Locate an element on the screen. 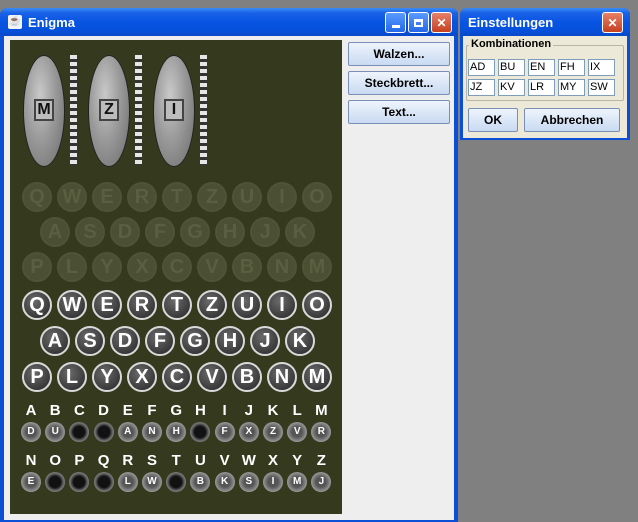 This screenshot has width=638, height=522. close-icon: ✕ is located at coordinates (441, 22).